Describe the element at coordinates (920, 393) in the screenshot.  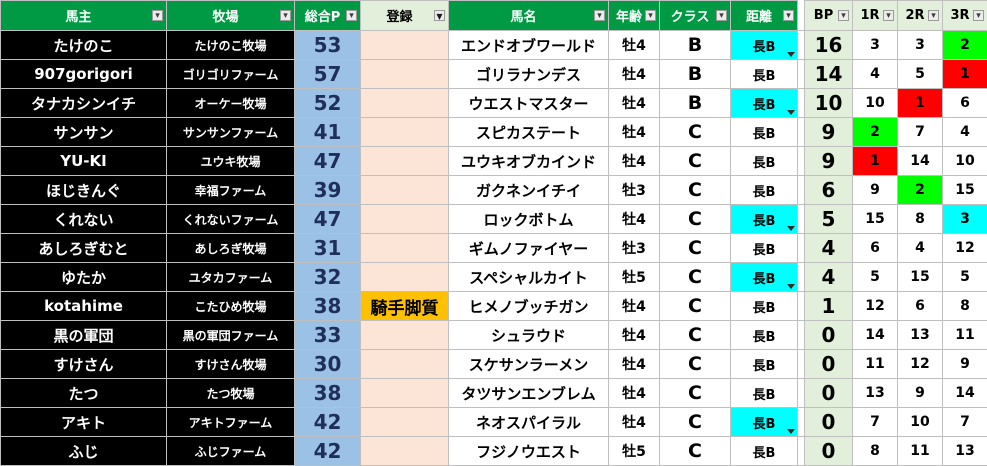
I see `race-rank-cell-r2: 9` at that location.